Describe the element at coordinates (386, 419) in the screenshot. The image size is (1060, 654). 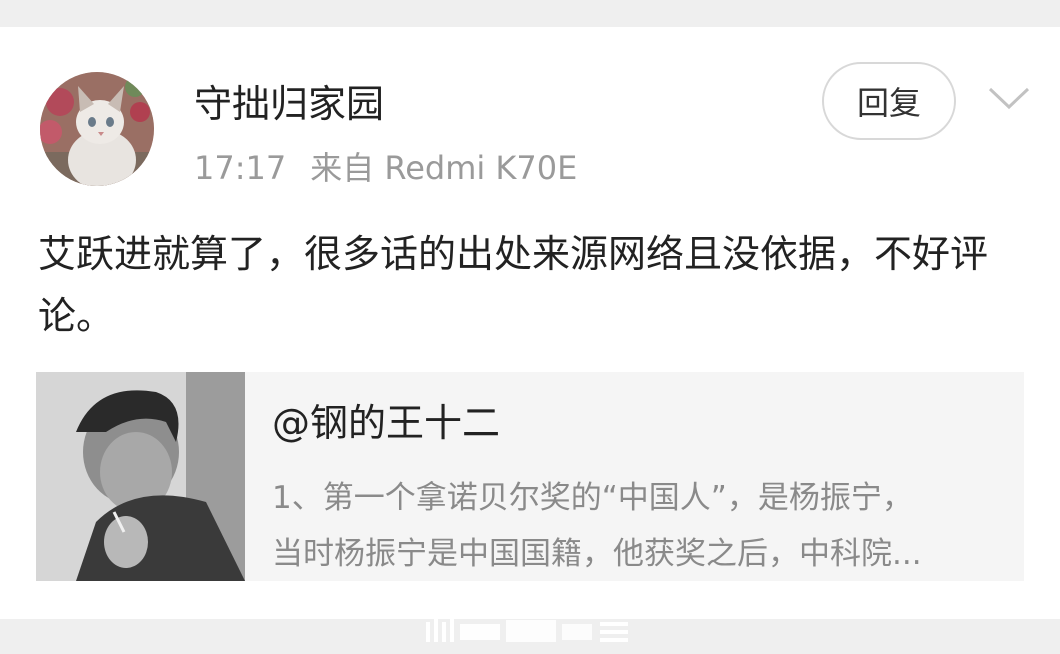
I see `quoted-author: @钢的王十二` at that location.